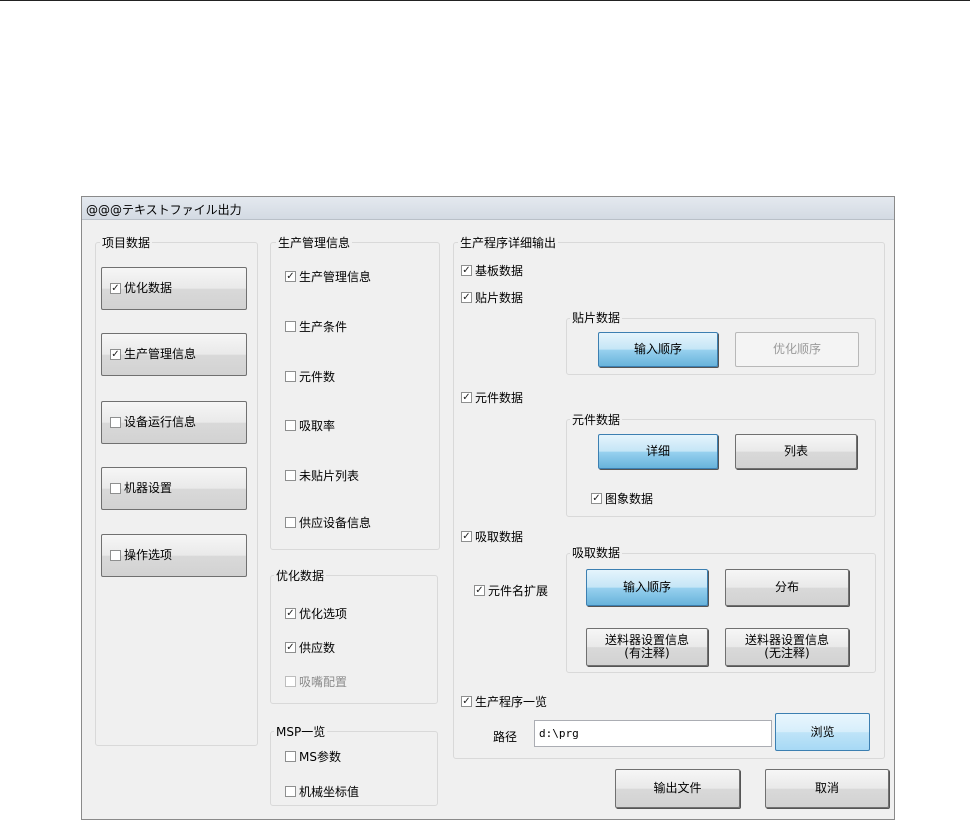 Image resolution: width=970 pixels, height=820 pixels. What do you see at coordinates (329, 476) in the screenshot?
I see `checkbox-label: 未贴片列表` at bounding box center [329, 476].